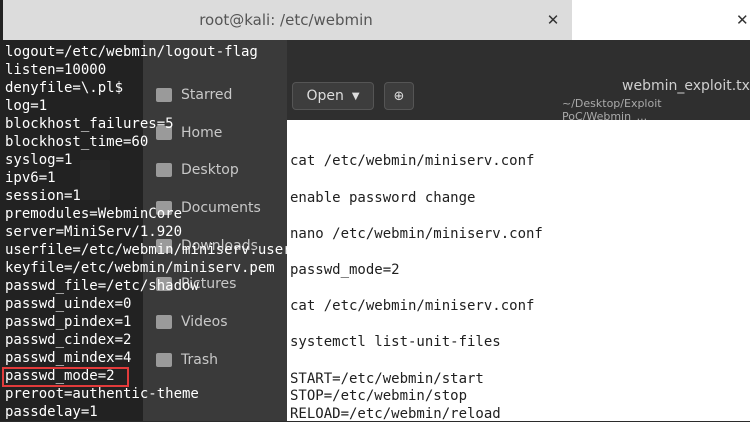 This screenshot has width=750, height=422. Describe the element at coordinates (102, 286) in the screenshot. I see `terminal-line: passwd_file=/etc/shadow` at that location.